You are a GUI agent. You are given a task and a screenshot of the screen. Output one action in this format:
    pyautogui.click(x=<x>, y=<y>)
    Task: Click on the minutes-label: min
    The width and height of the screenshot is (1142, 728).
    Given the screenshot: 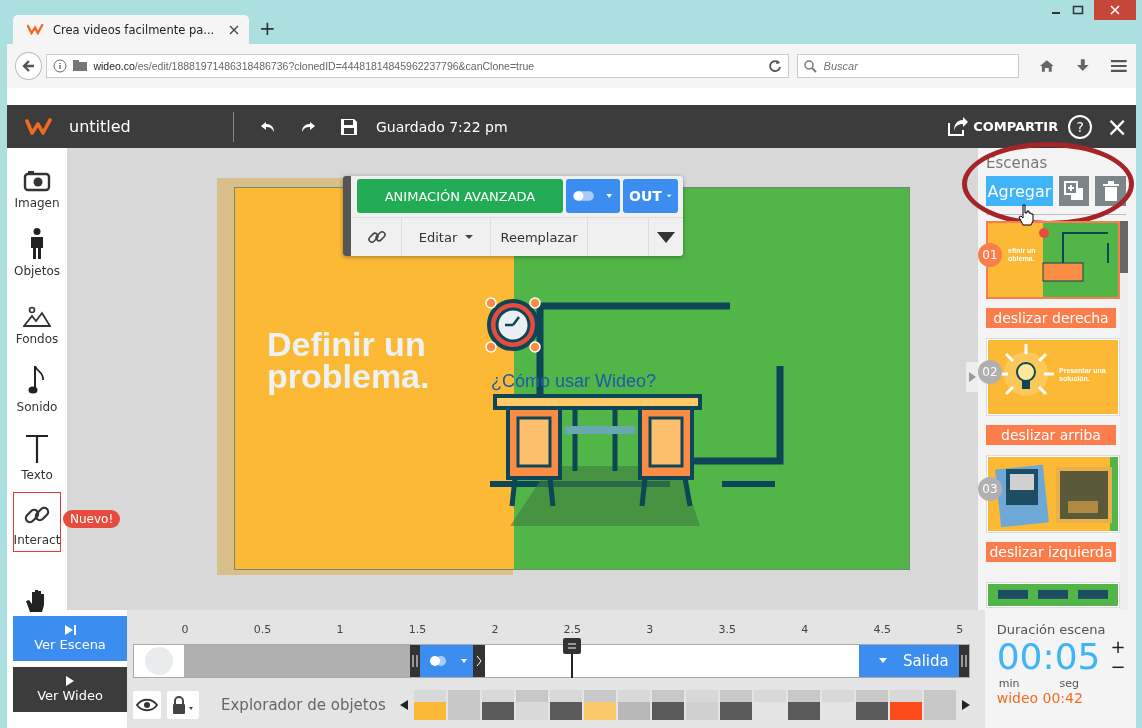 What is the action you would take?
    pyautogui.click(x=1009, y=683)
    